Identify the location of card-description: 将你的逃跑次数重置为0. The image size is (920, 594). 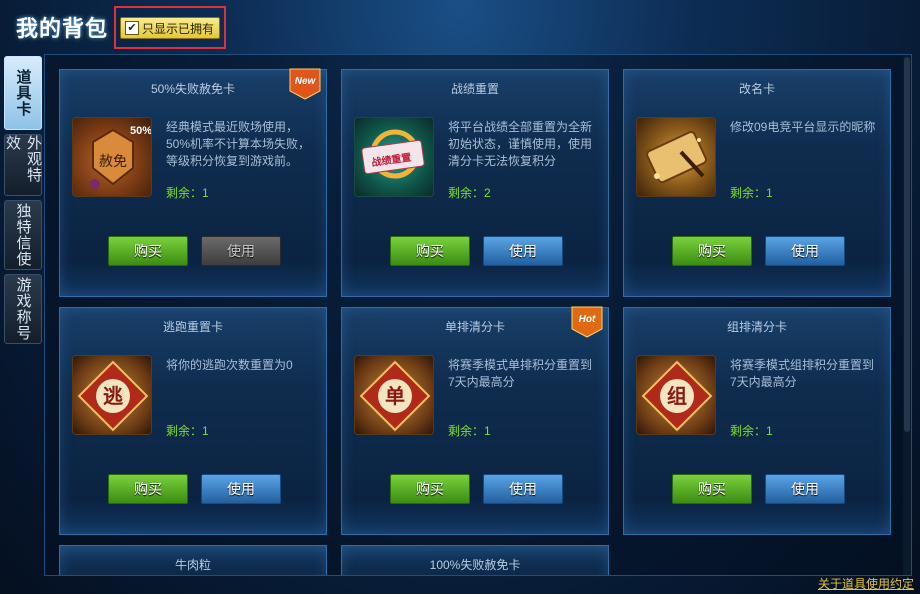
(229, 365).